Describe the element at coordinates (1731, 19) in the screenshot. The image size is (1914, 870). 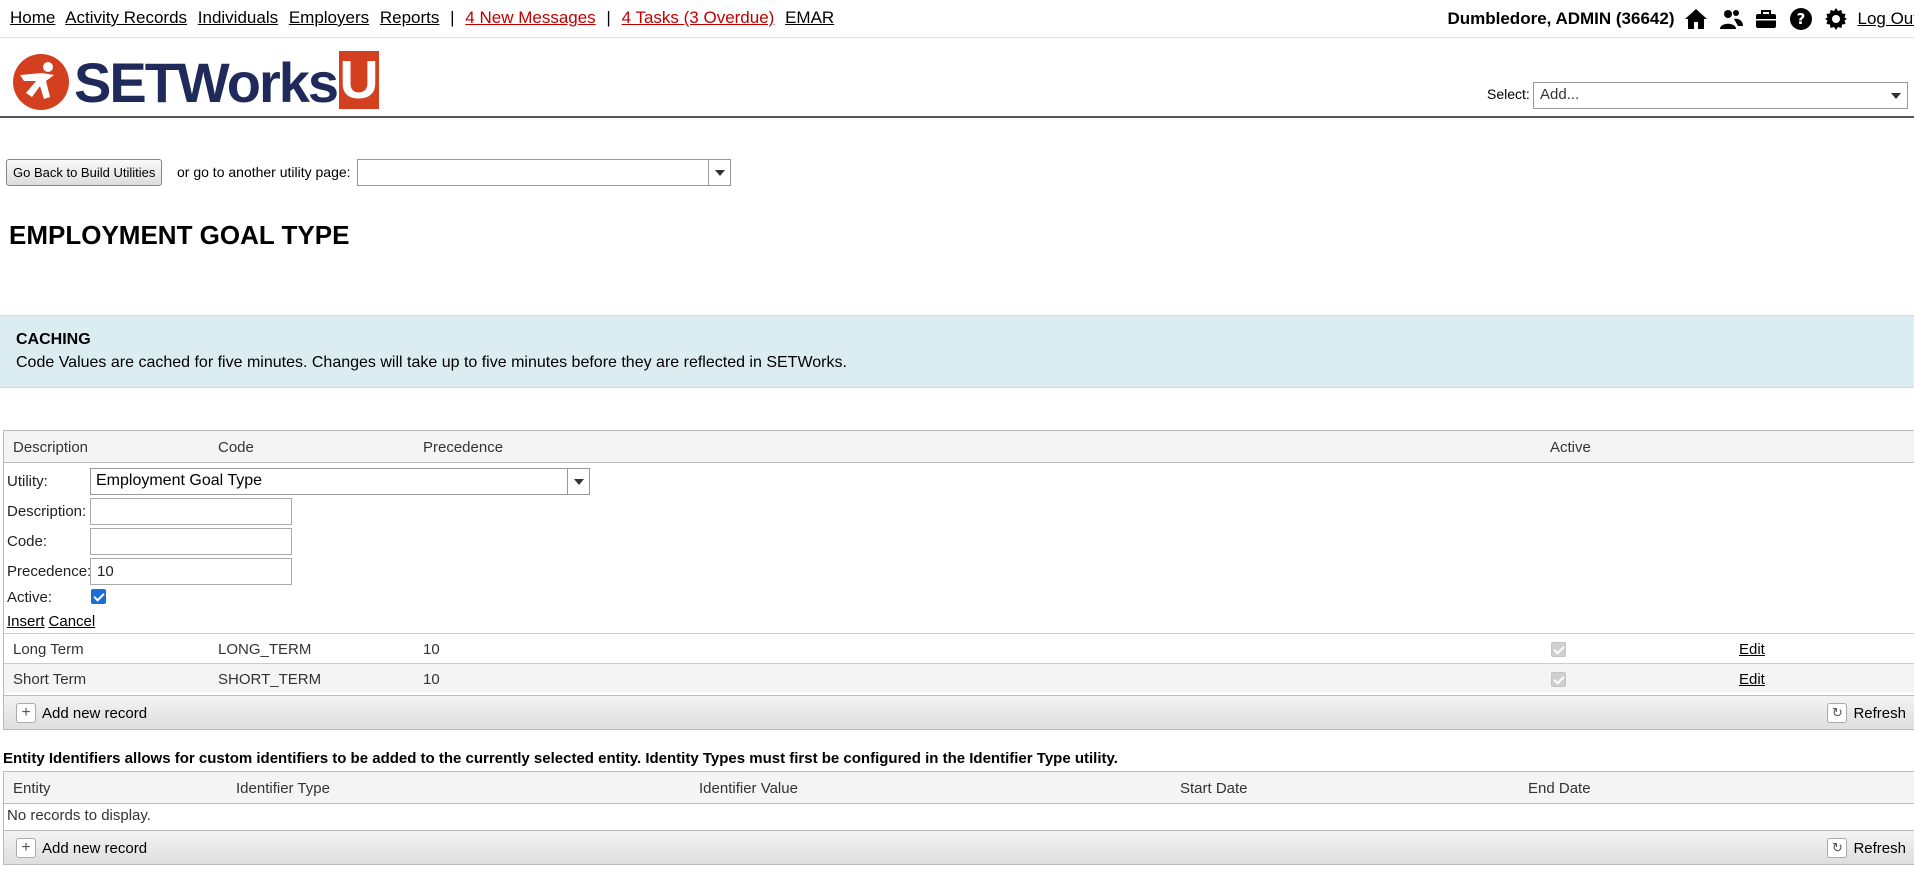
I see `people-icon` at that location.